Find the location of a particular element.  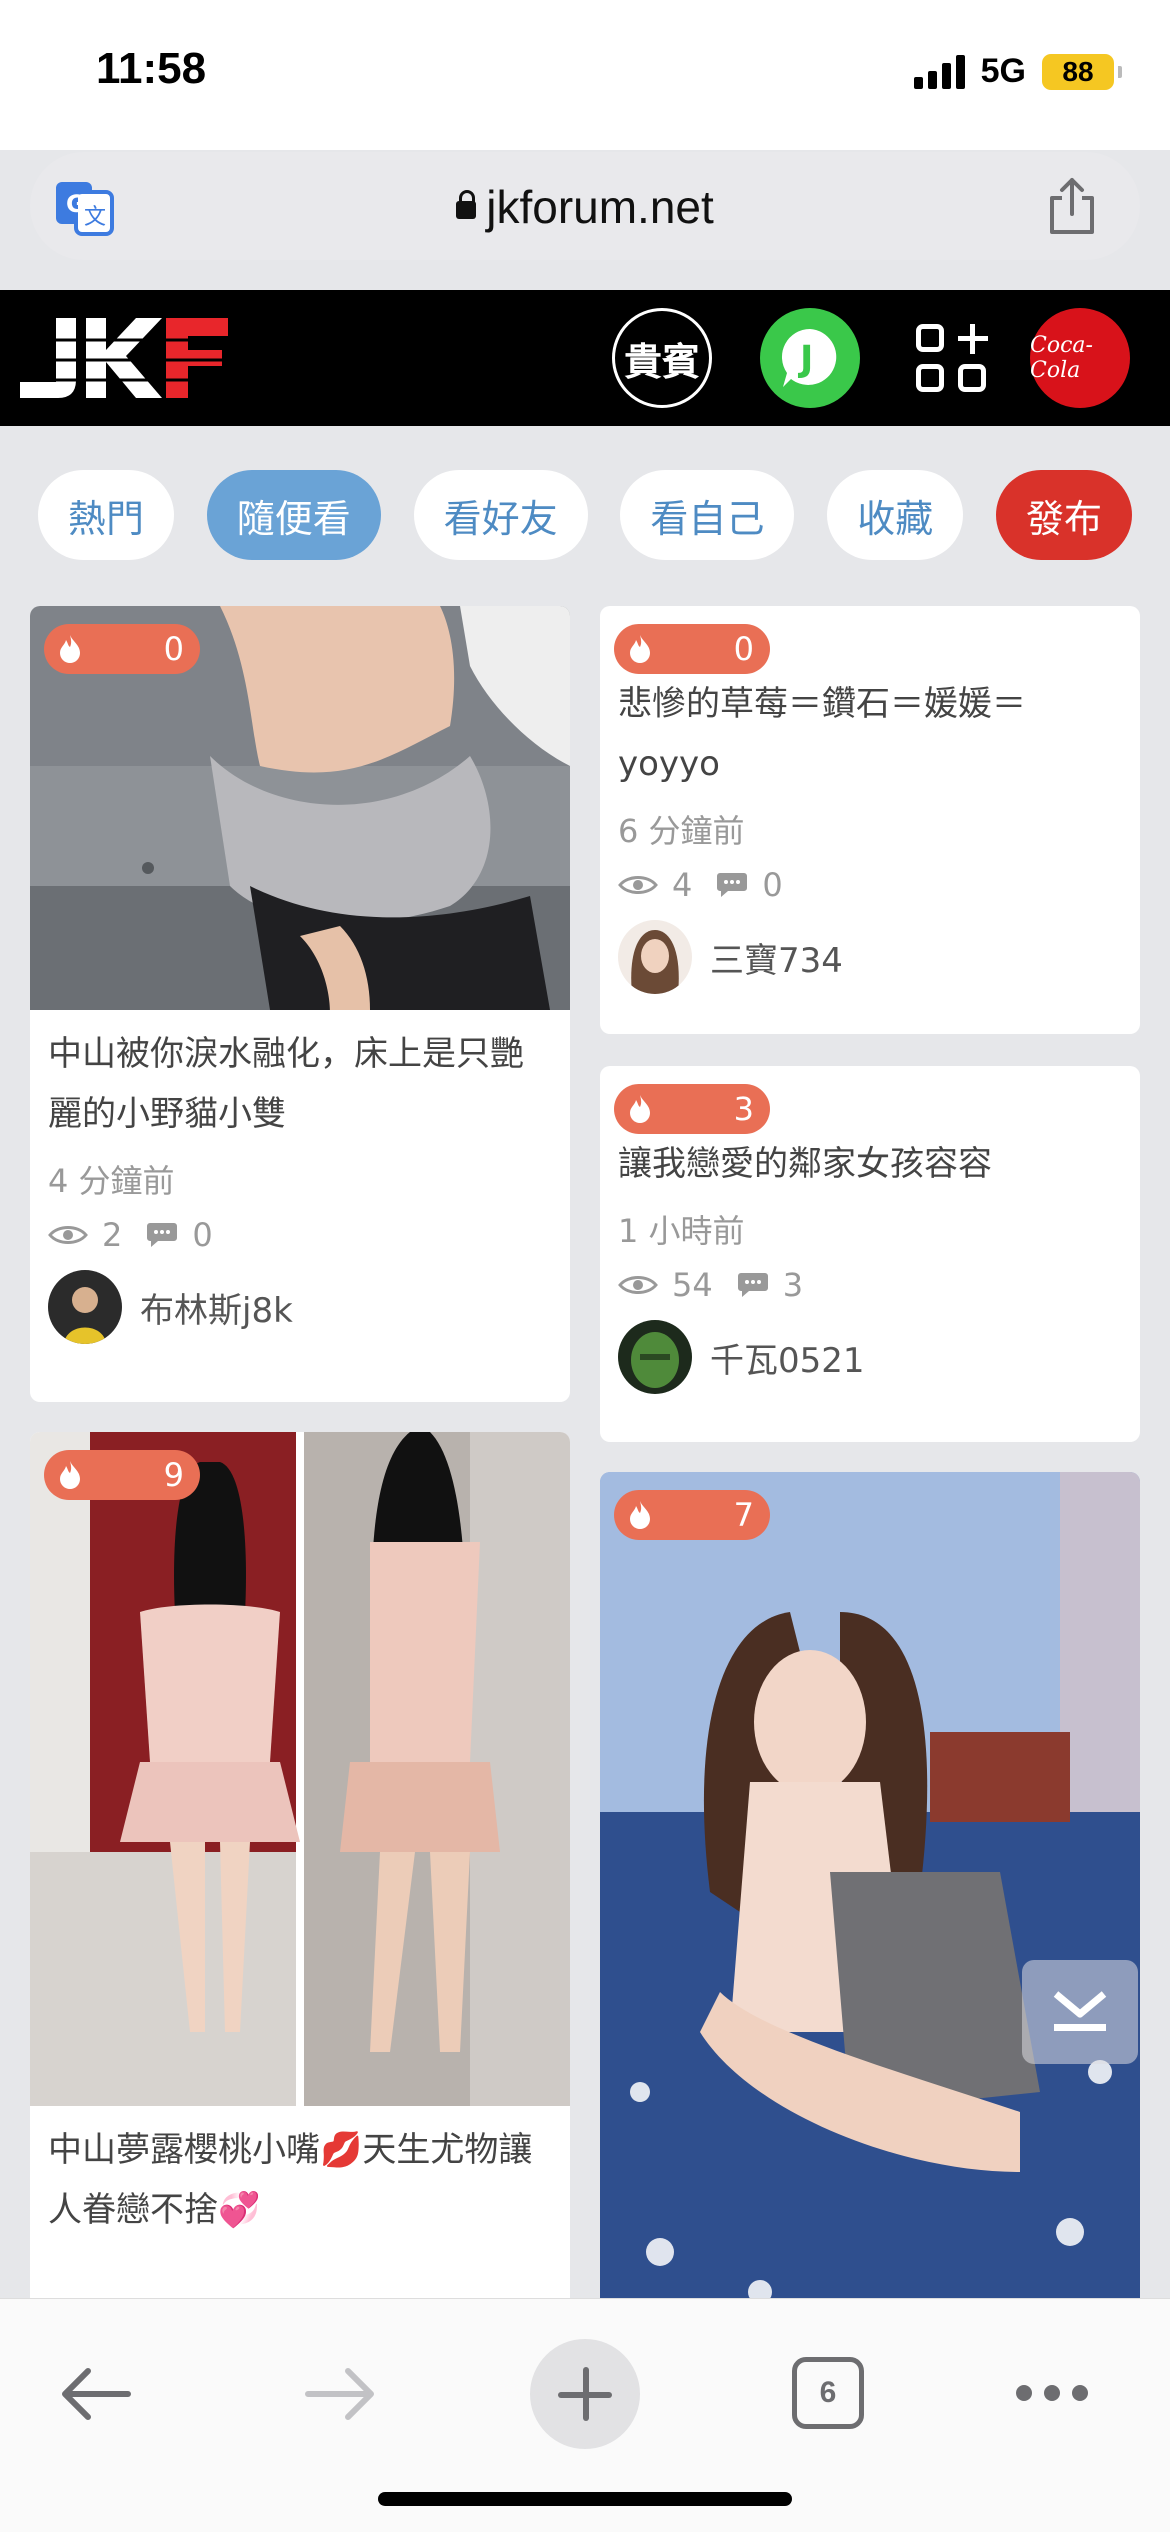

post-stats: 4 0 is located at coordinates (870, 885).